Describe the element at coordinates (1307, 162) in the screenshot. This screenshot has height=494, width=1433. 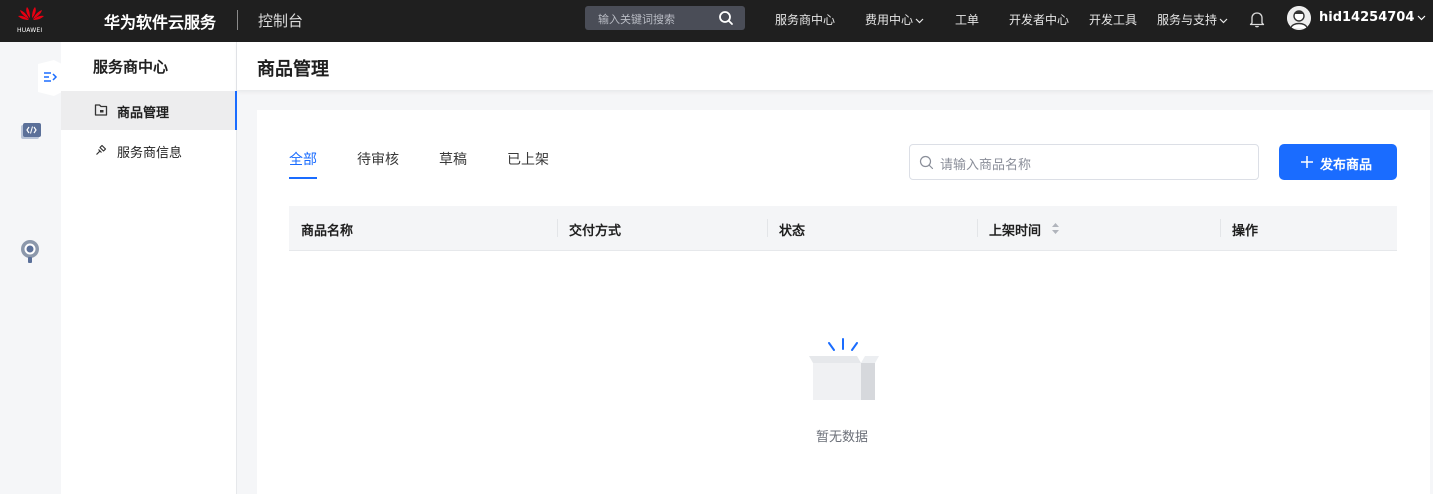
I see `plus-icon` at that location.